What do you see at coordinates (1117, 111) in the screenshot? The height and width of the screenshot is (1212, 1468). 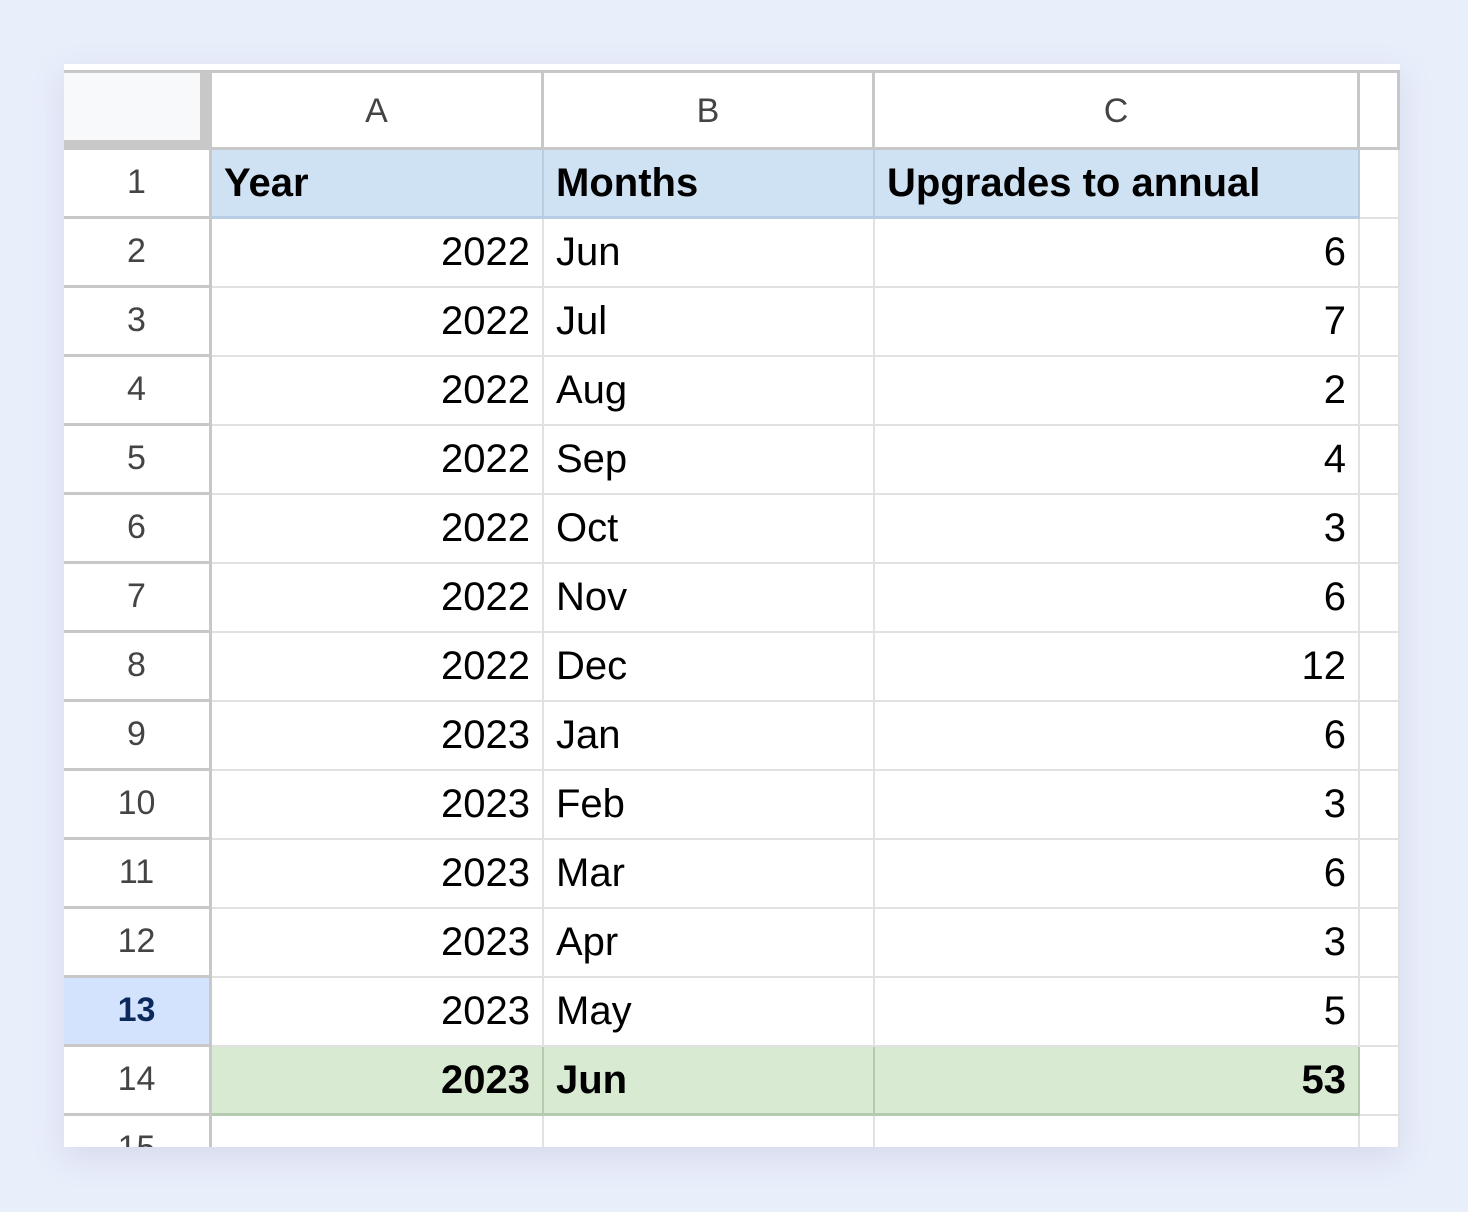 I see `column-header-c: C` at bounding box center [1117, 111].